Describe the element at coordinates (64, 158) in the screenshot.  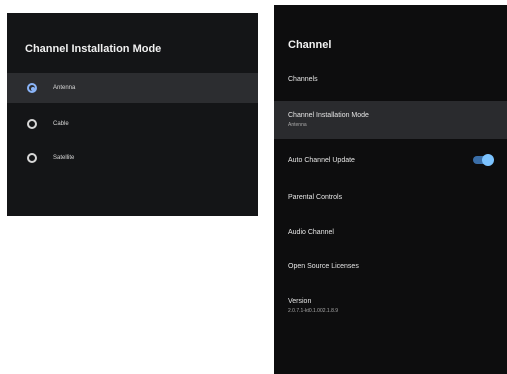
I see `option-label: Satellite` at that location.